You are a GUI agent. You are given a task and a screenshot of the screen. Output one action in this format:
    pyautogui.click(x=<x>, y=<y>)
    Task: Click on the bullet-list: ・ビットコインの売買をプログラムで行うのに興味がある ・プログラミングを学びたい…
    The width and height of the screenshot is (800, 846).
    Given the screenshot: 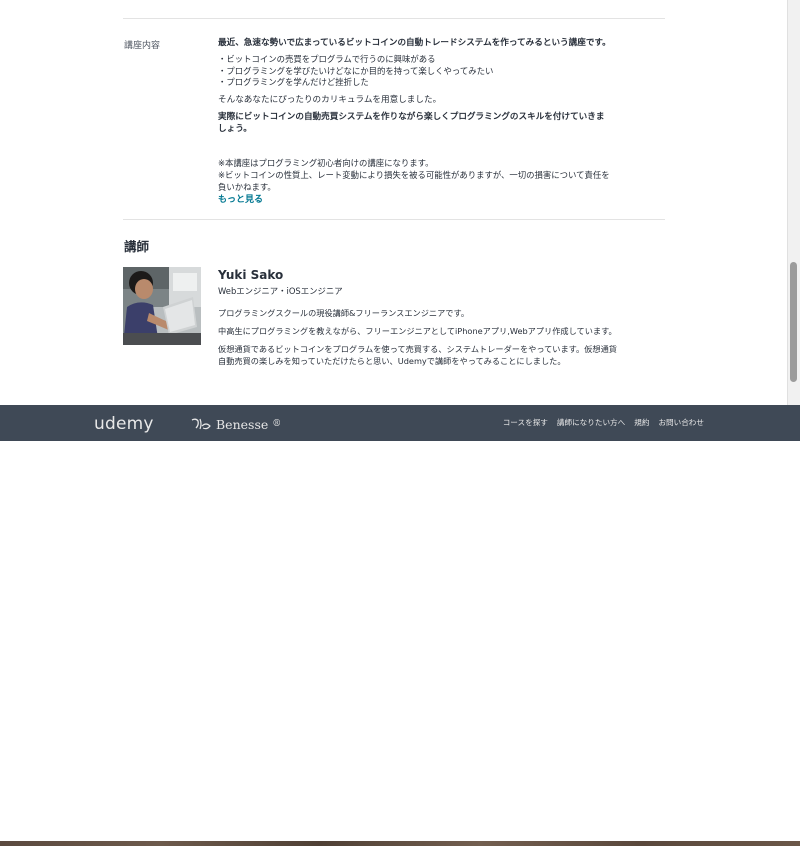 What is the action you would take?
    pyautogui.click(x=418, y=71)
    